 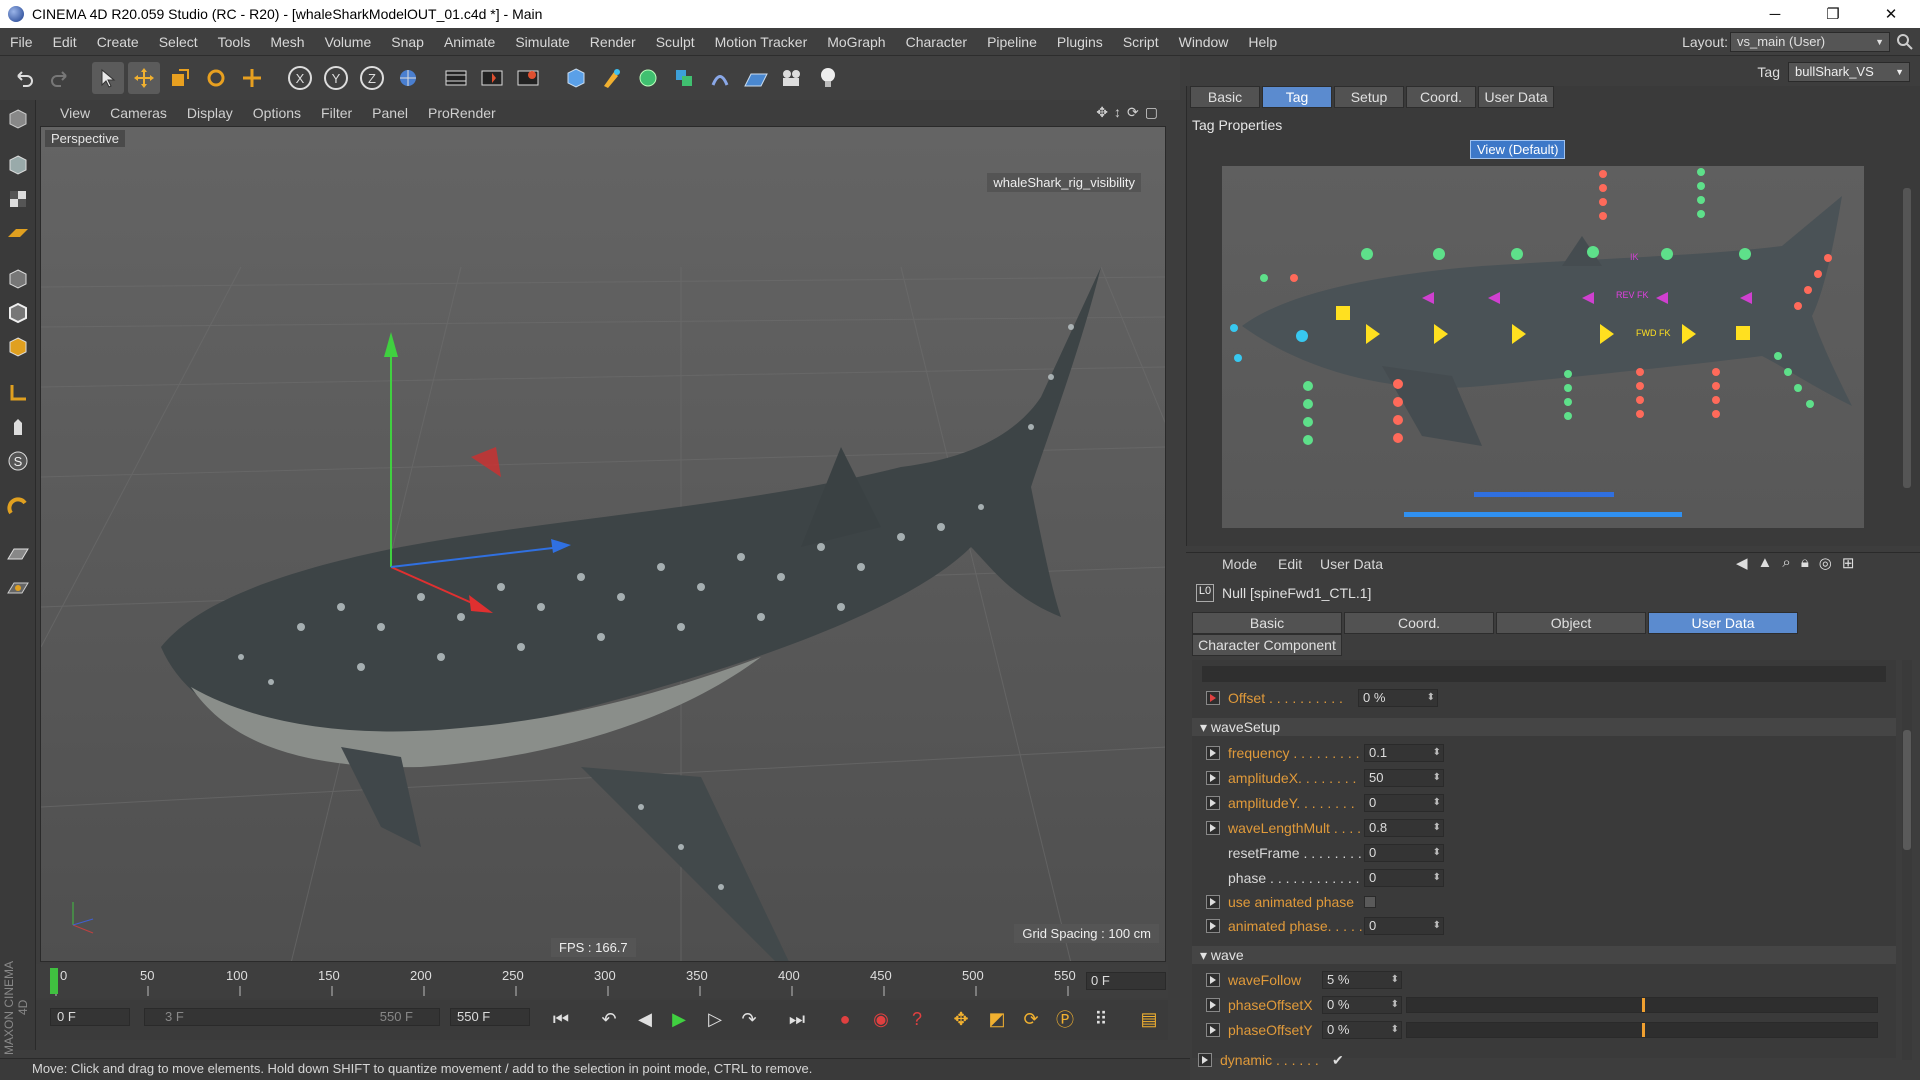 I want to click on reset-frame-field: 0, so click(x=1404, y=853).